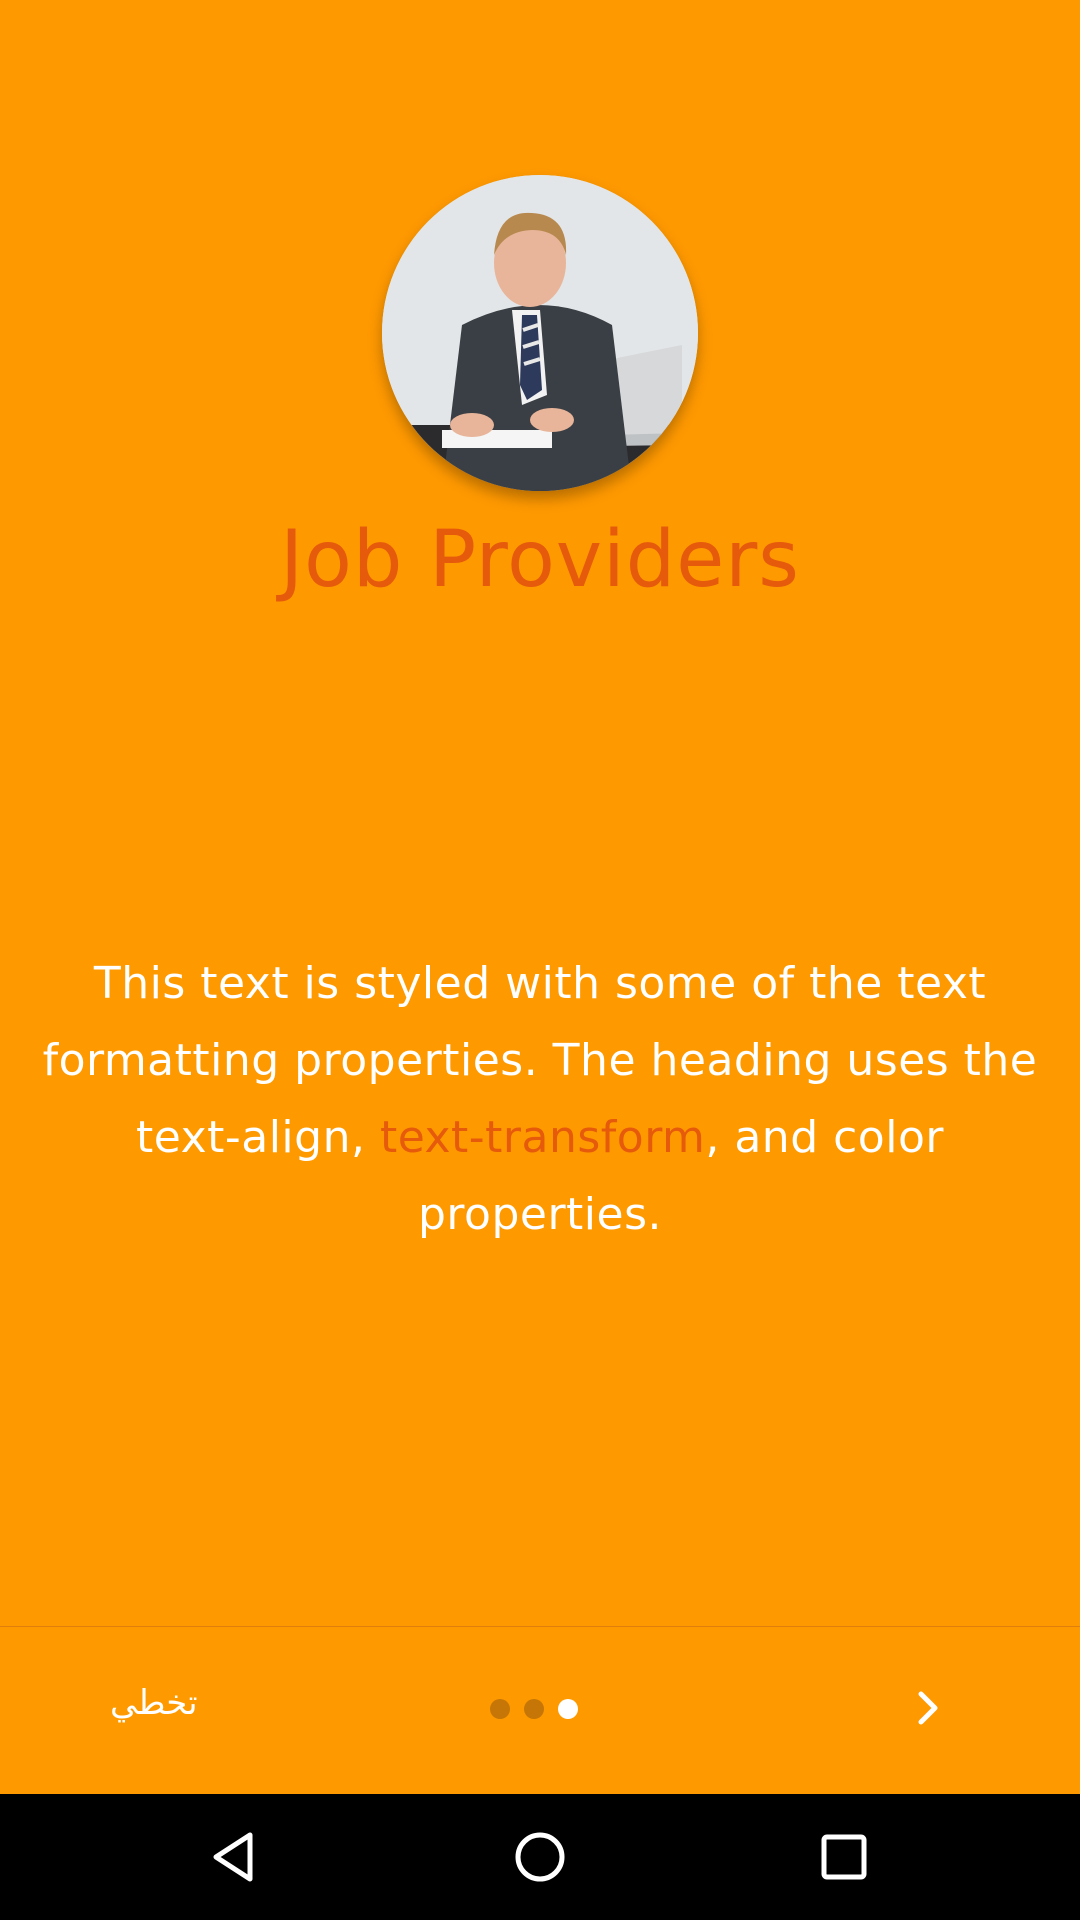 Image resolution: width=1080 pixels, height=1920 pixels. I want to click on page-indicator, so click(534, 1709).